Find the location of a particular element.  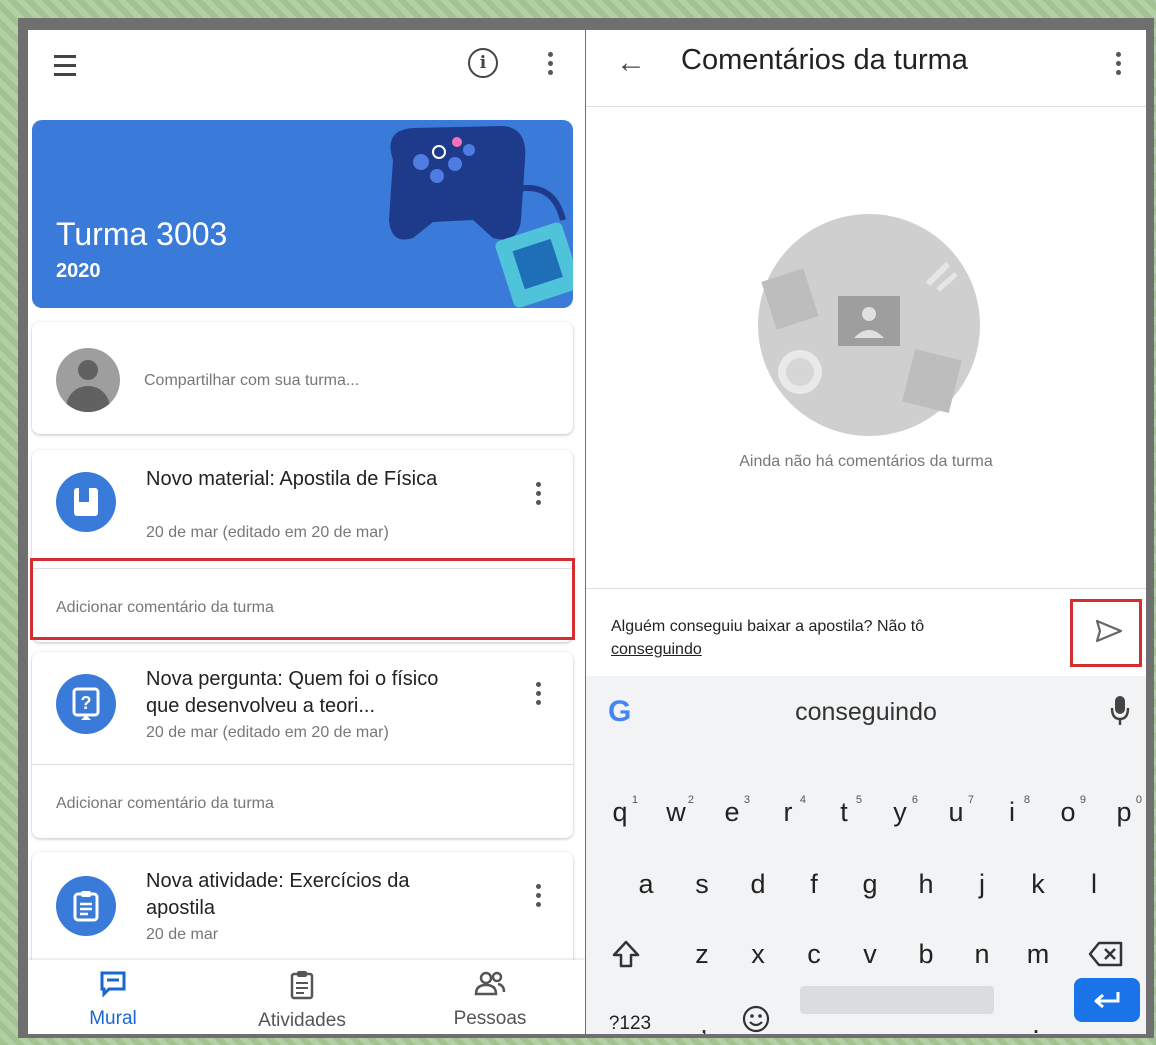

suggestion-bar: G conseguindo is located at coordinates (866, 712).